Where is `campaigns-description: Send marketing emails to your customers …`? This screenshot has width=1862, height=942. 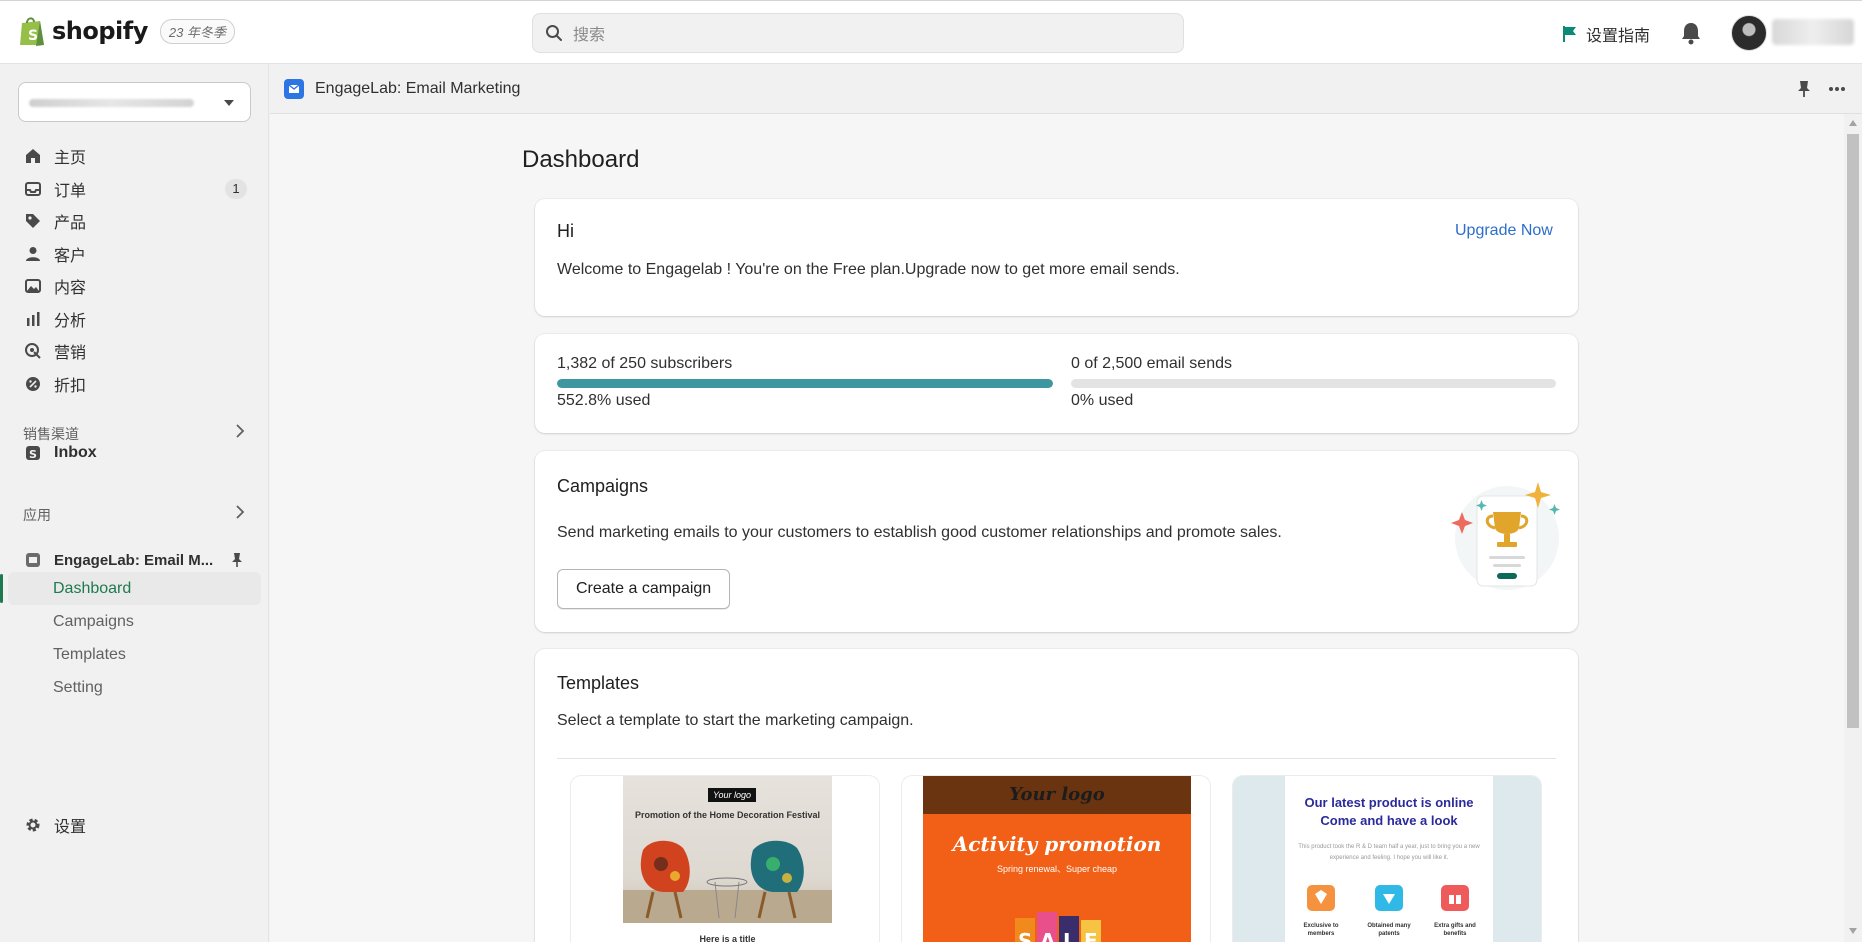
campaigns-description: Send marketing emails to your customers … is located at coordinates (919, 532).